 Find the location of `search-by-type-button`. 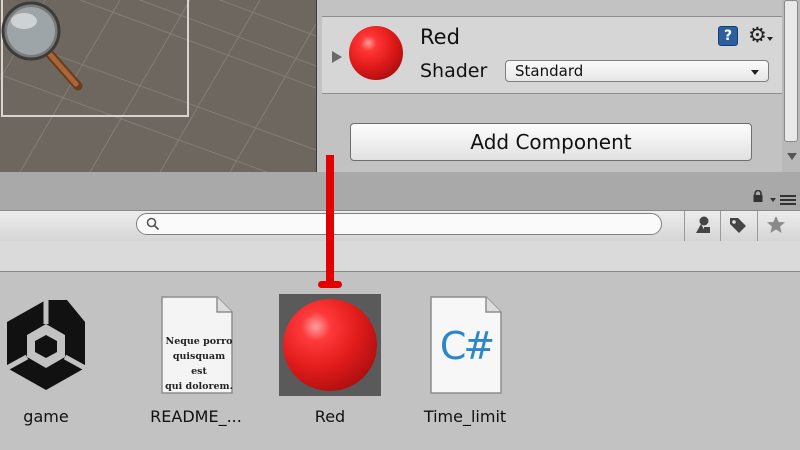

search-by-type-button is located at coordinates (702, 226).